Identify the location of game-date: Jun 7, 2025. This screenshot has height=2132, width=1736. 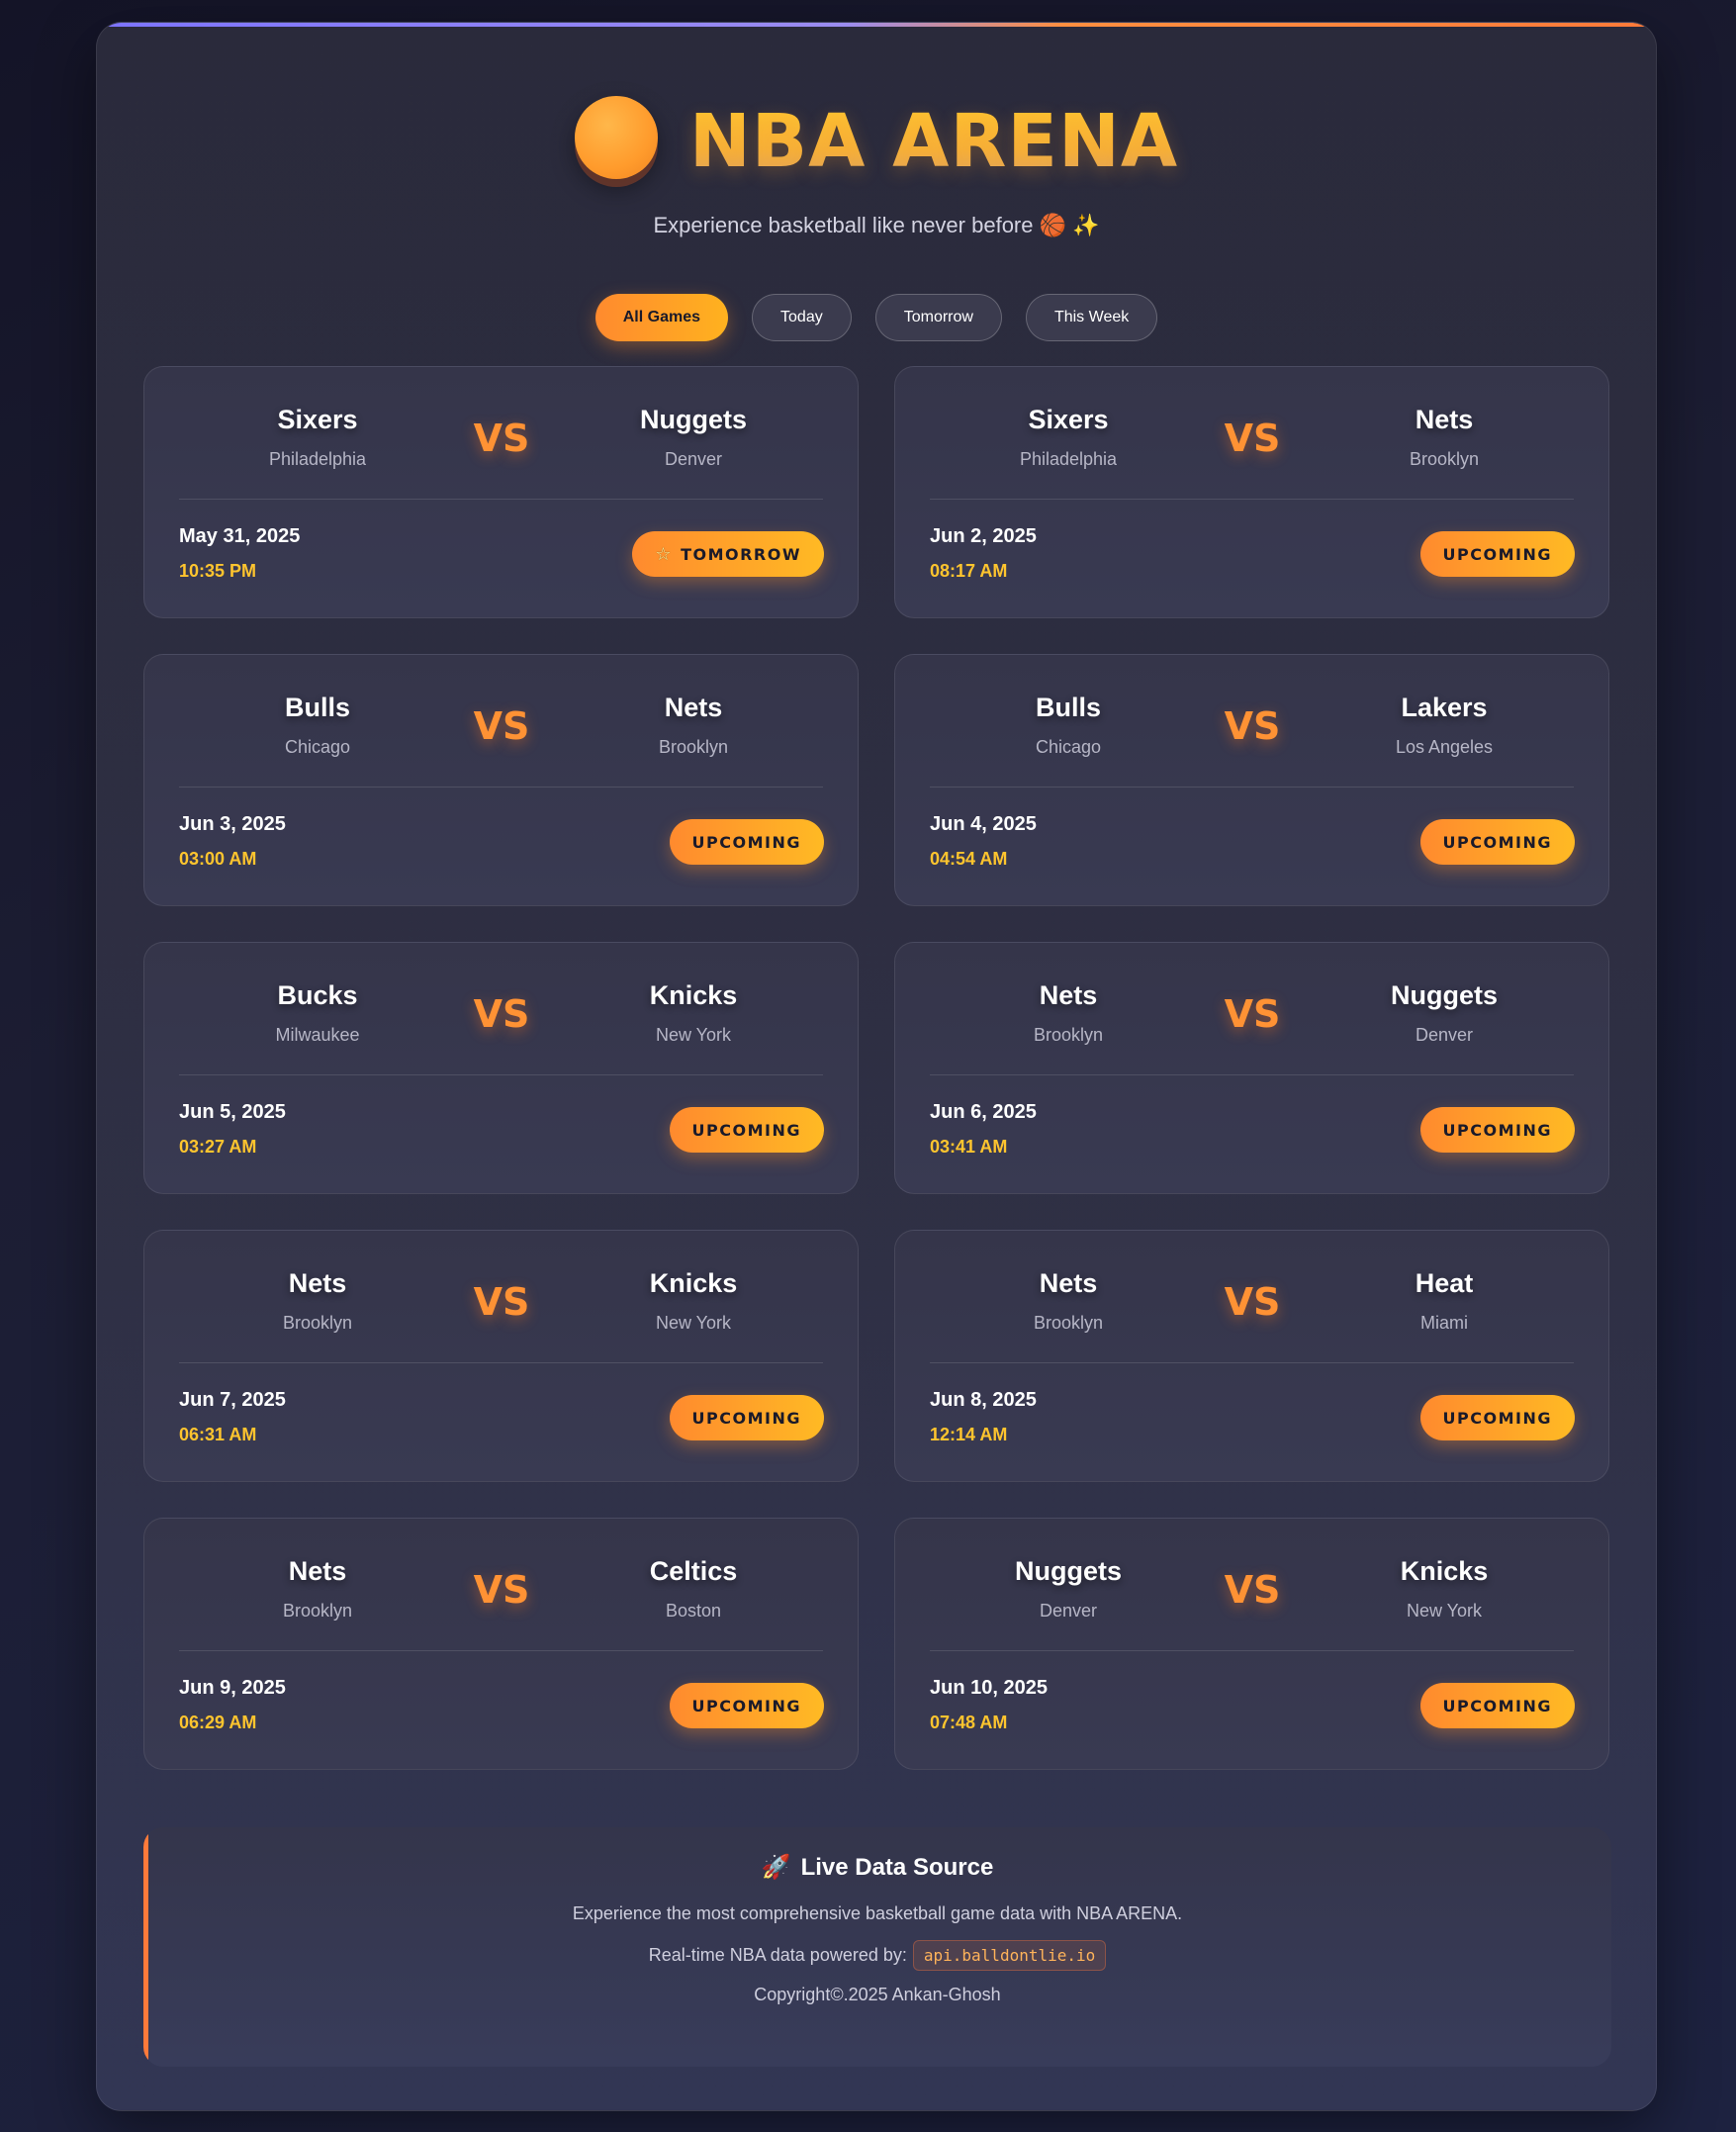
(232, 1400).